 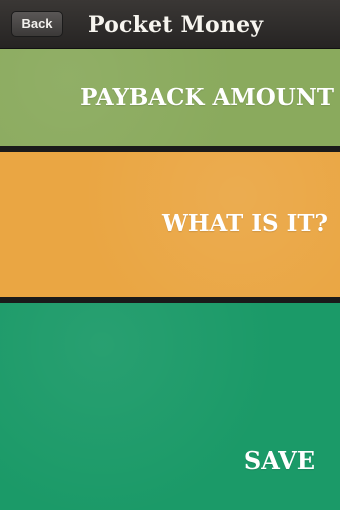 I want to click on what-is-it-label: WHAT IS IT?, so click(x=245, y=223).